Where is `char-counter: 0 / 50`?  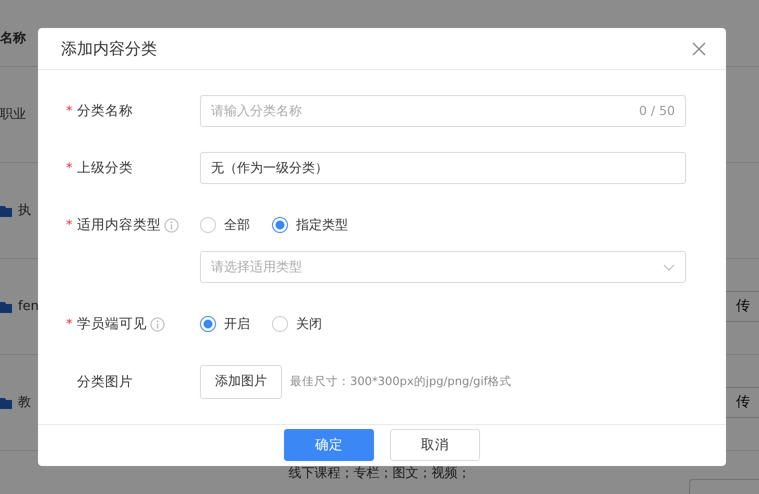 char-counter: 0 / 50 is located at coordinates (656, 111).